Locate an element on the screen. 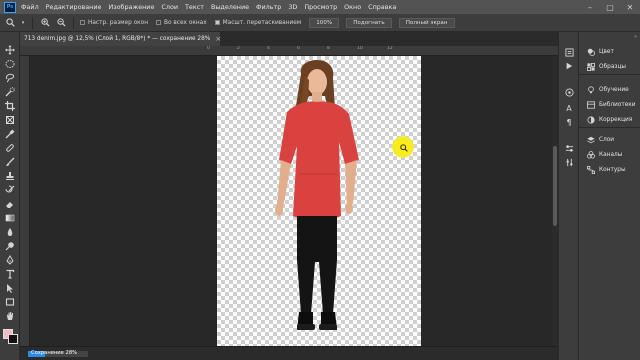 The image size is (640, 360). panel-label: Цвет is located at coordinates (606, 51).